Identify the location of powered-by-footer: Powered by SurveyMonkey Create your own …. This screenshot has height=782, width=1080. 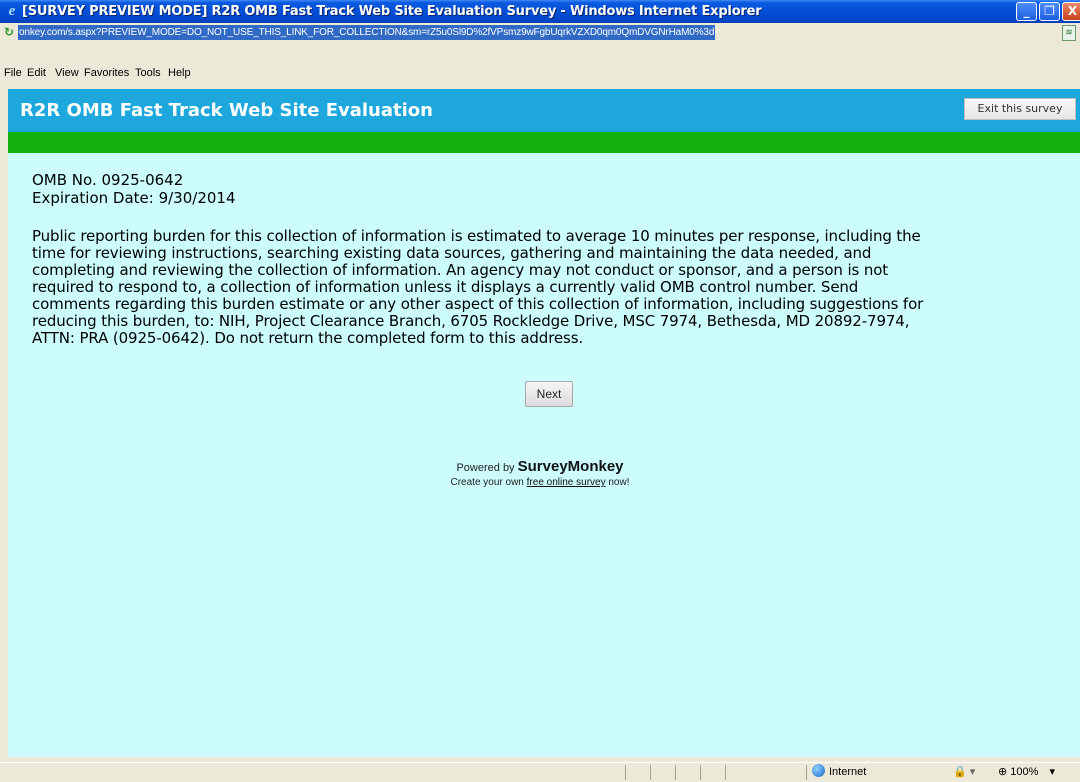
(540, 474).